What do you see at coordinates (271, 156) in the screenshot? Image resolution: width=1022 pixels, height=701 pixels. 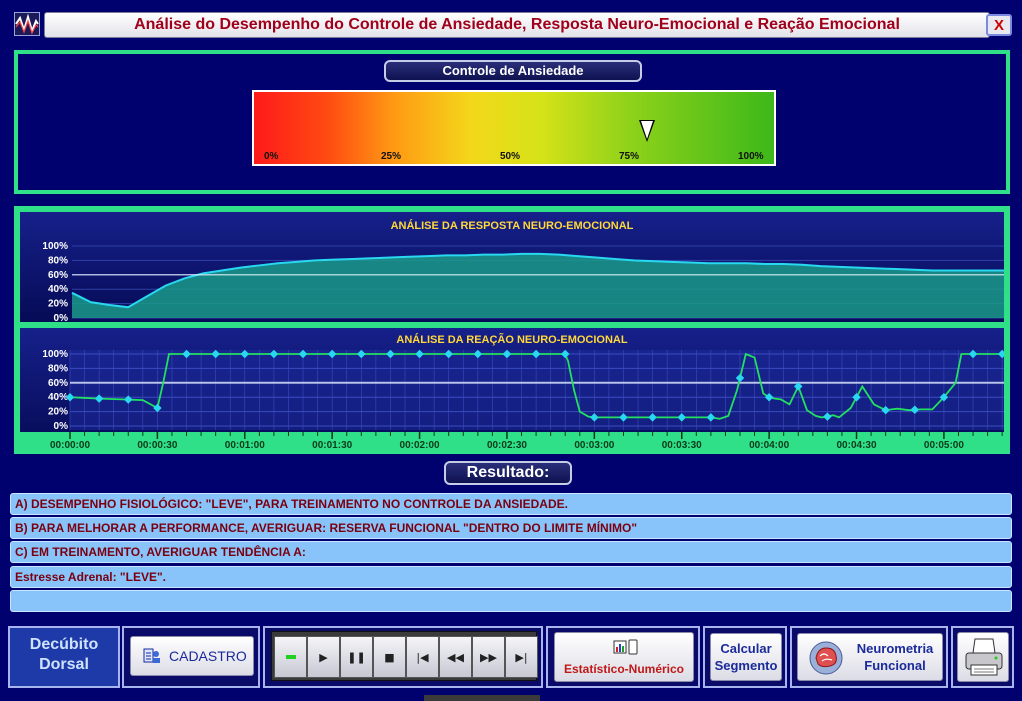 I see `gauge-tick-label: 0%` at bounding box center [271, 156].